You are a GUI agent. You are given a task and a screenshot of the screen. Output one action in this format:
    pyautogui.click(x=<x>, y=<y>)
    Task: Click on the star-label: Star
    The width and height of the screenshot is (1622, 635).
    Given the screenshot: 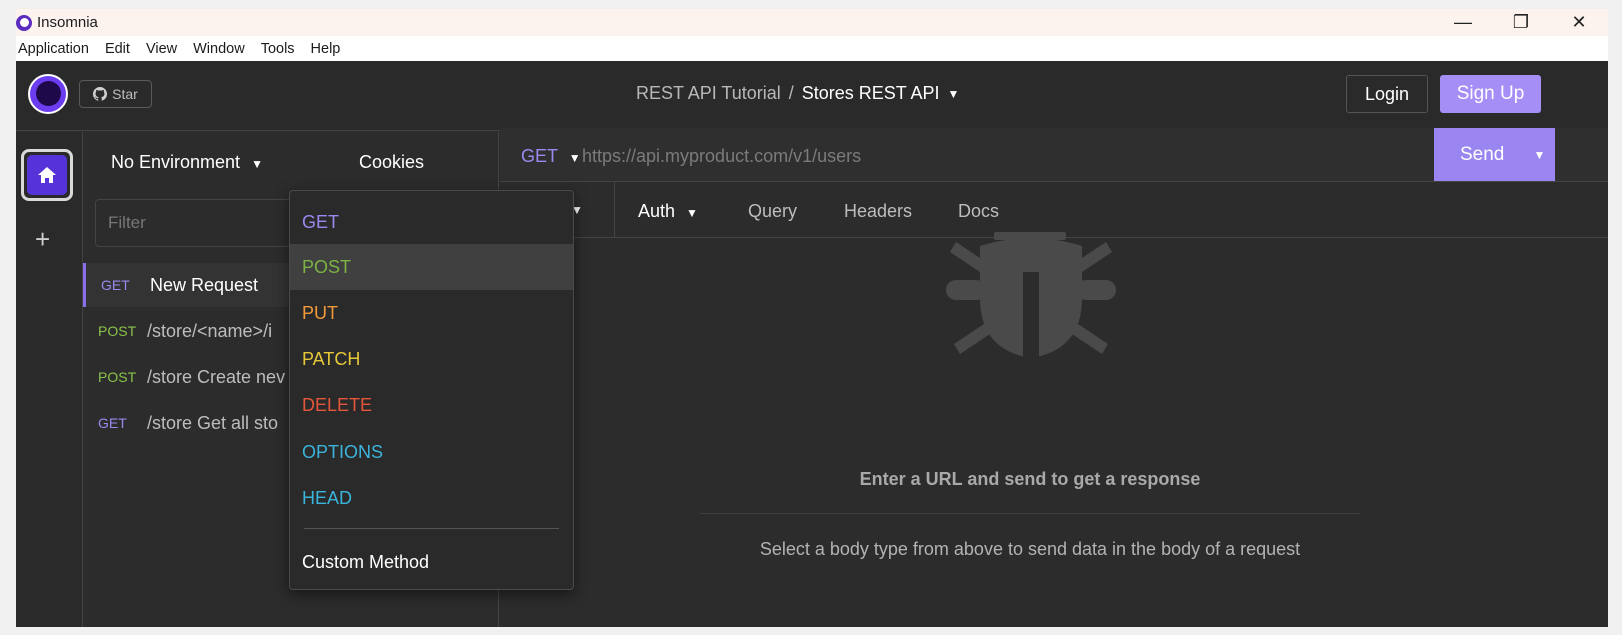 What is the action you would take?
    pyautogui.click(x=125, y=94)
    